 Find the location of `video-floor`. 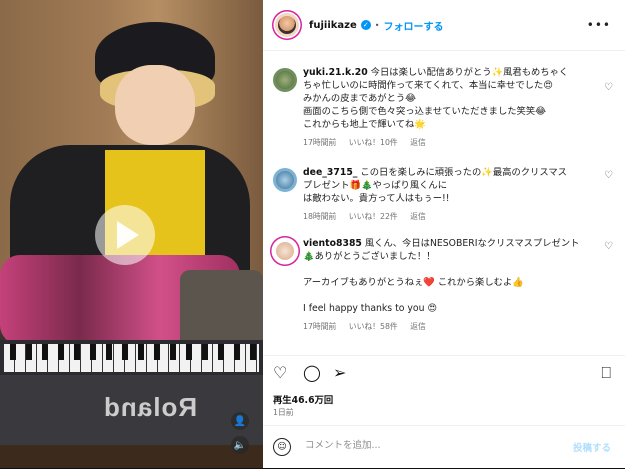

video-floor is located at coordinates (131, 456).